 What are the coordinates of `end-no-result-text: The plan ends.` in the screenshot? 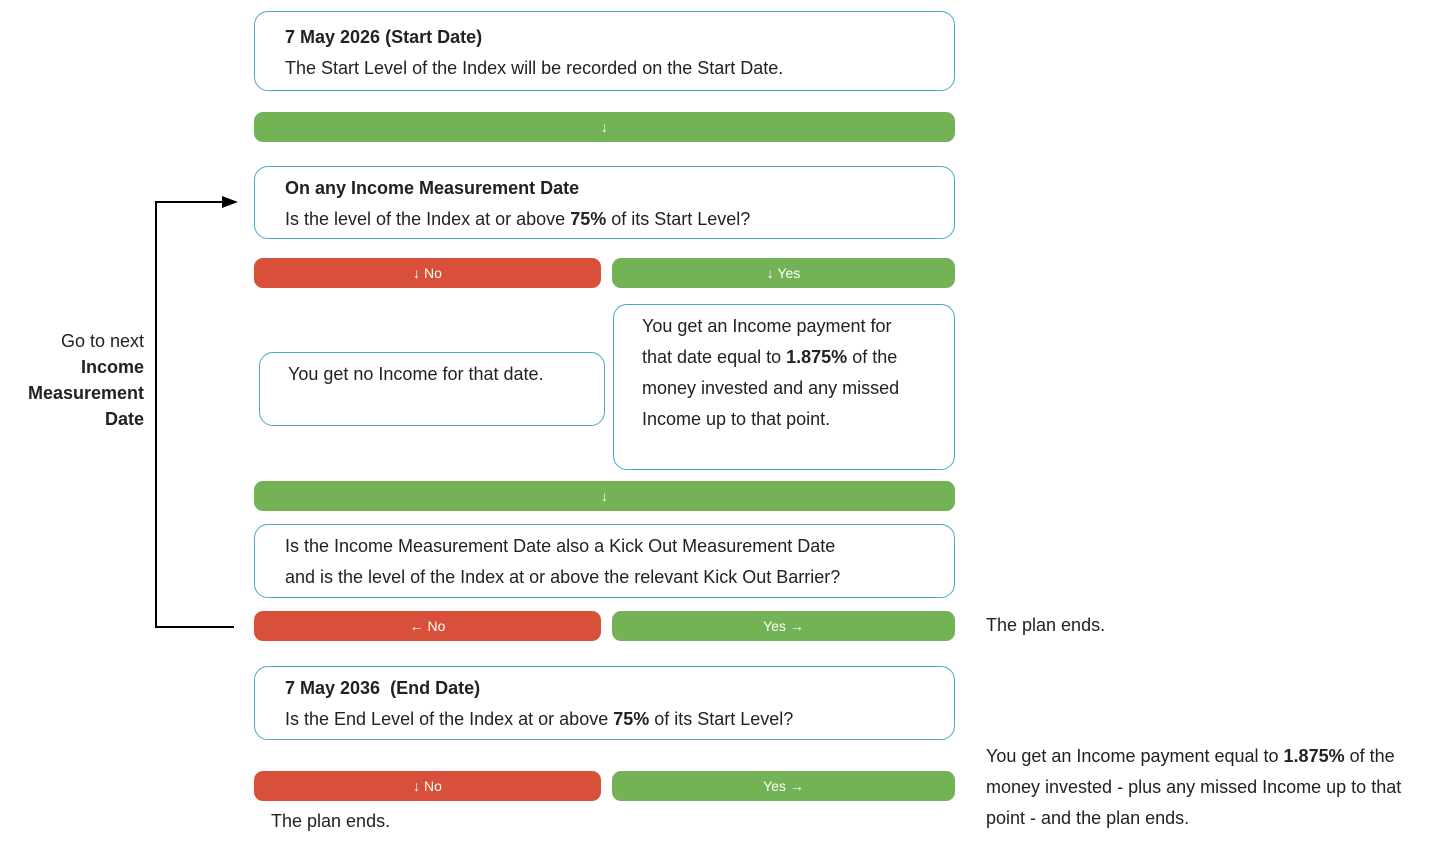 It's located at (331, 821).